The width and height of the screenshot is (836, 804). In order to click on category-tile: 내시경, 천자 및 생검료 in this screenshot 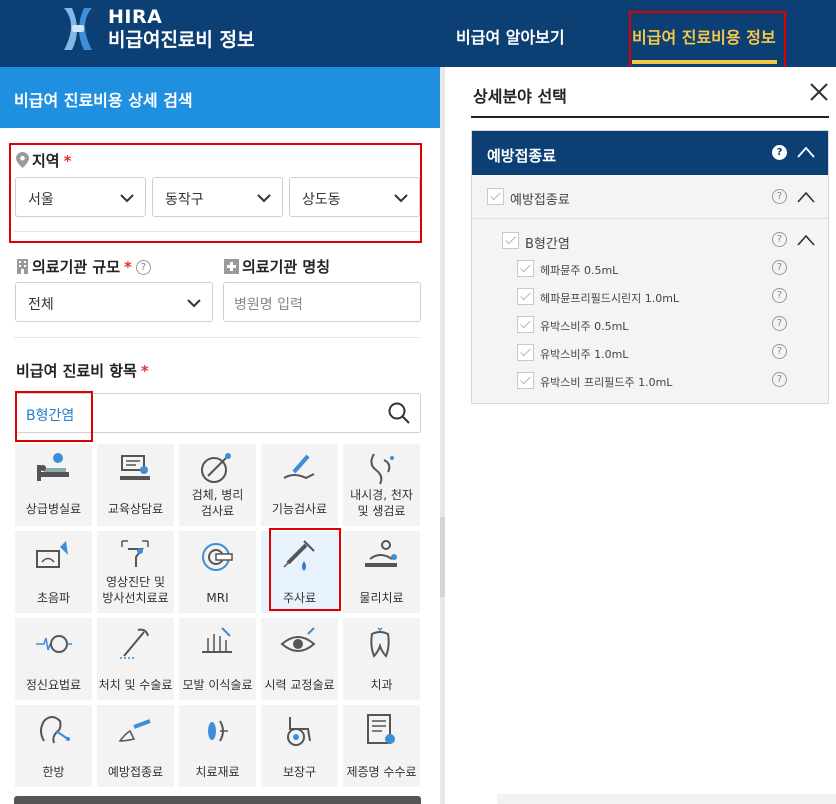, I will do `click(381, 485)`.